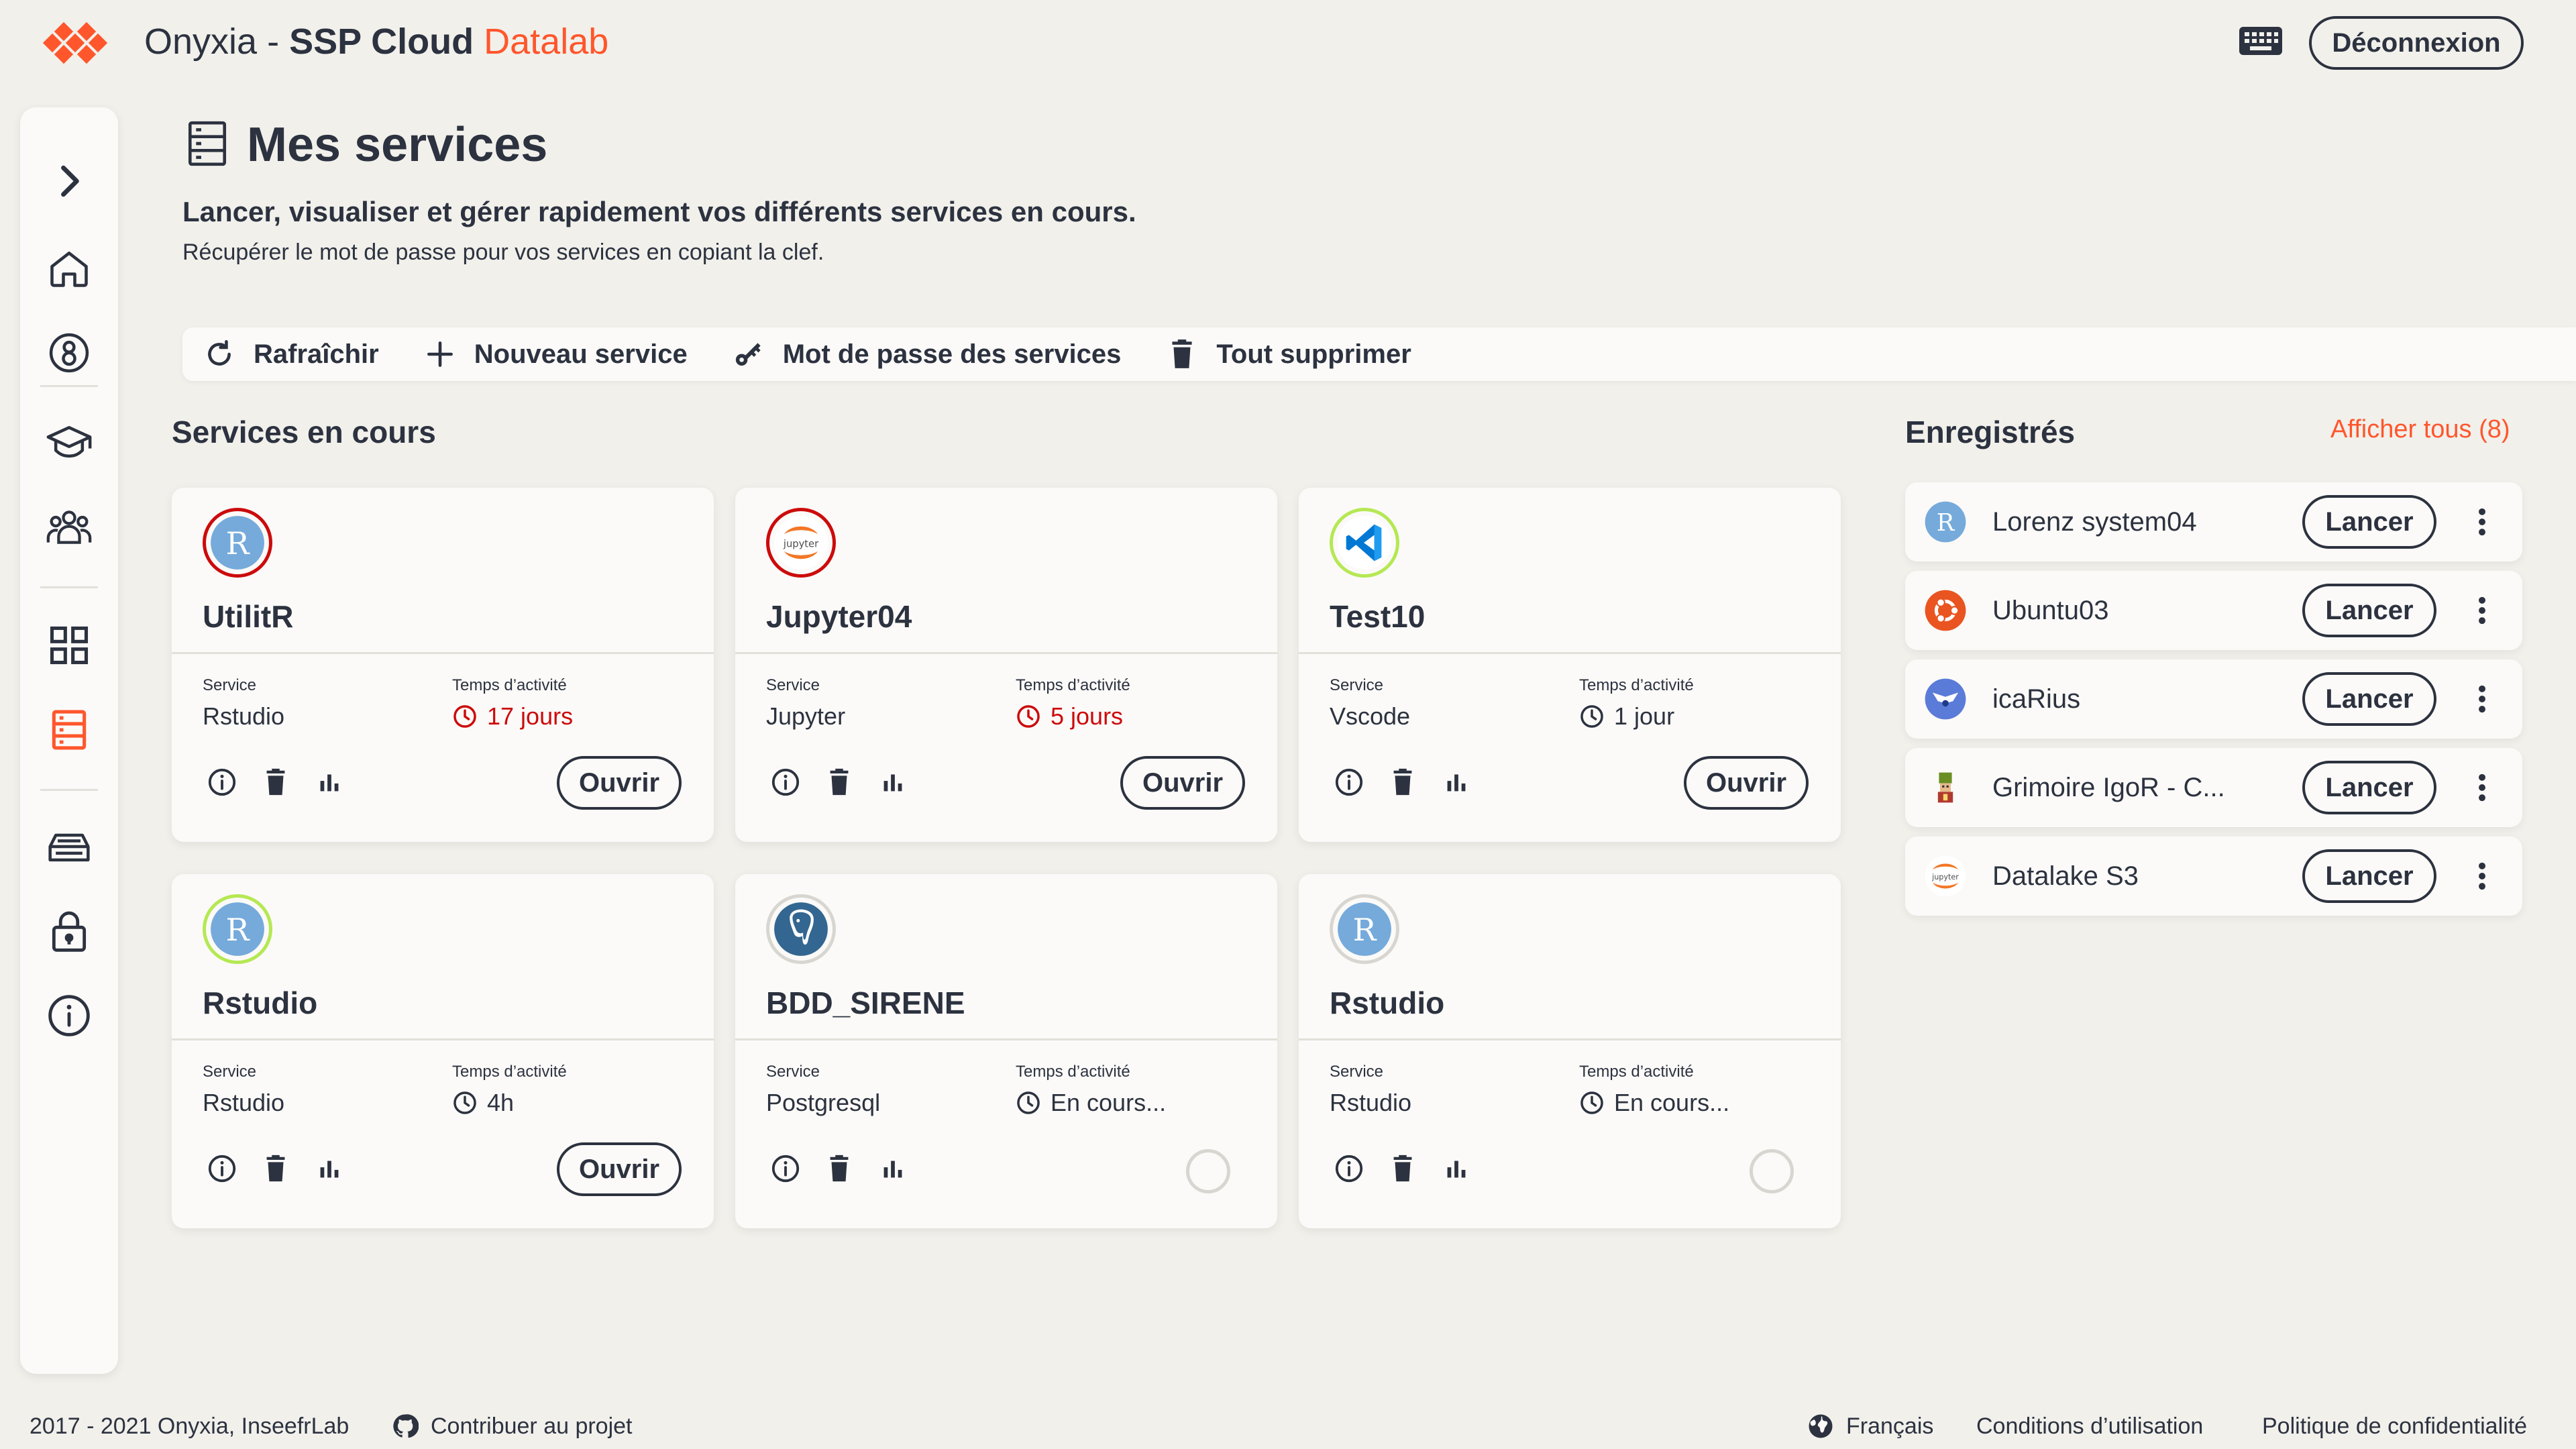 The image size is (2576, 1449). Describe the element at coordinates (1288, 354) in the screenshot. I see `delete-all-button: Tout supprimer` at that location.